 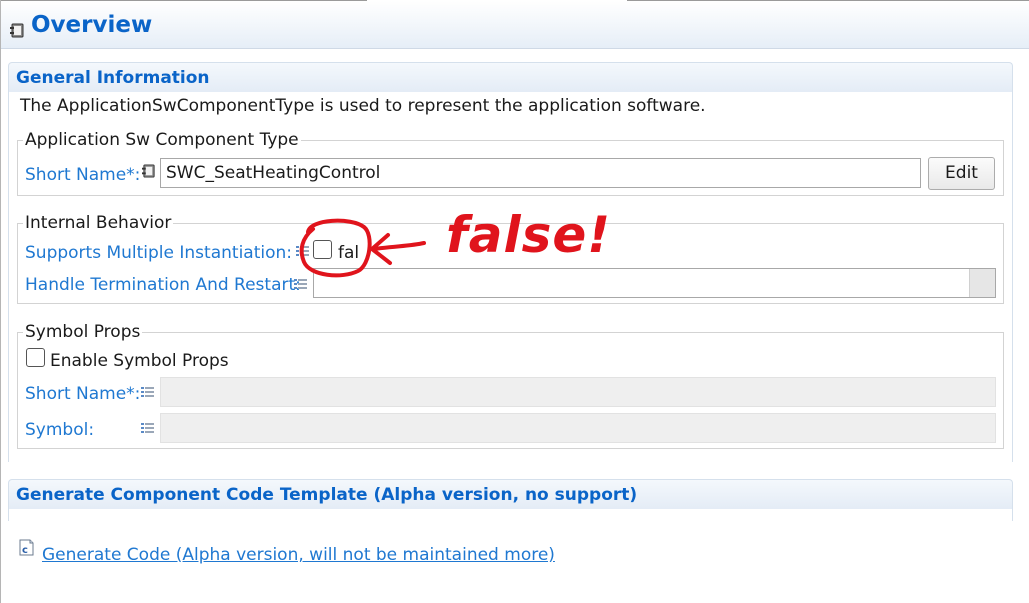 I want to click on group-legend: Internal Behavior, so click(x=98, y=223).